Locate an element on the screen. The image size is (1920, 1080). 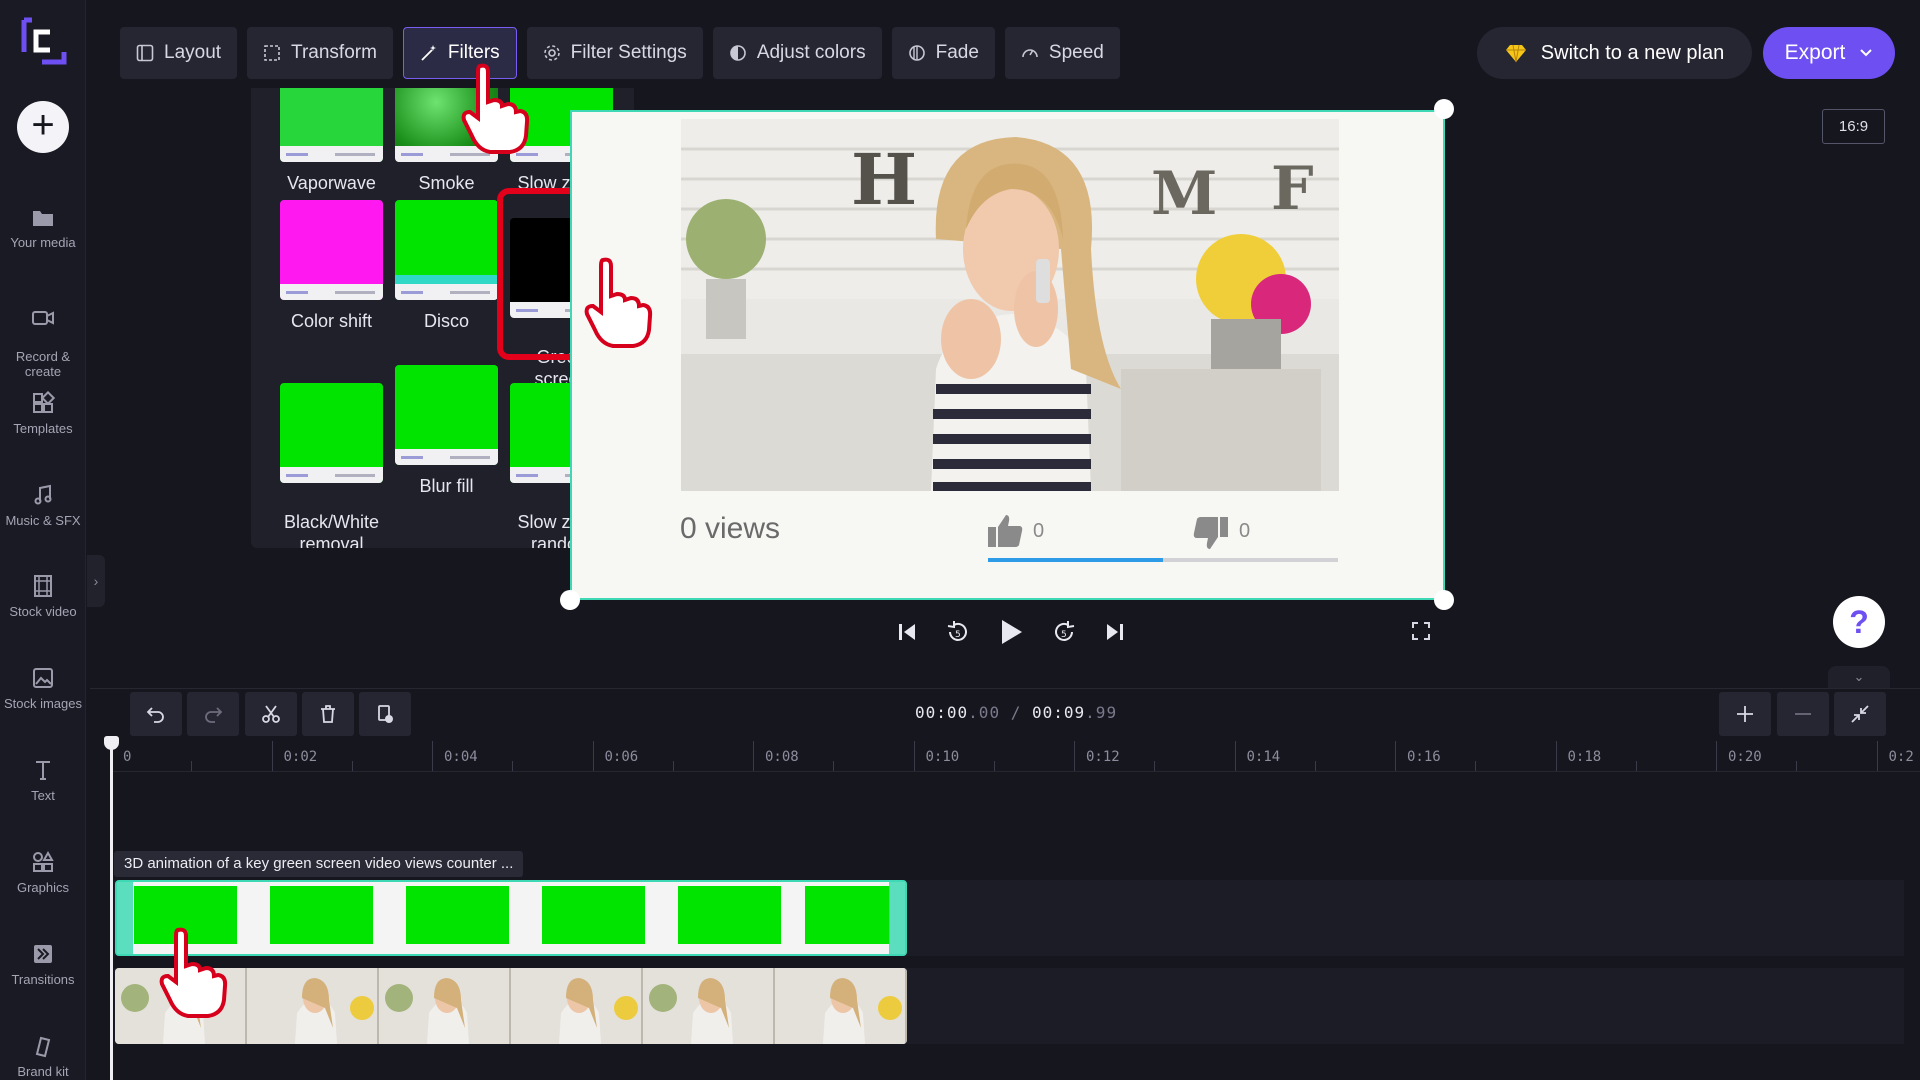
filter-label: Vaporwave is located at coordinates (331, 183).